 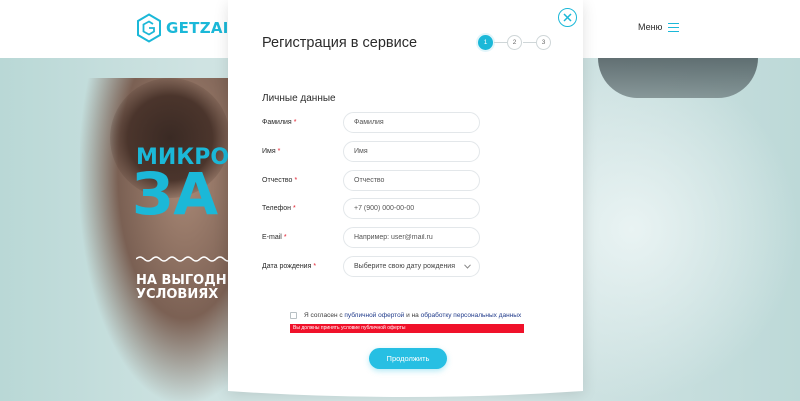 I want to click on lastname-input, so click(x=411, y=122).